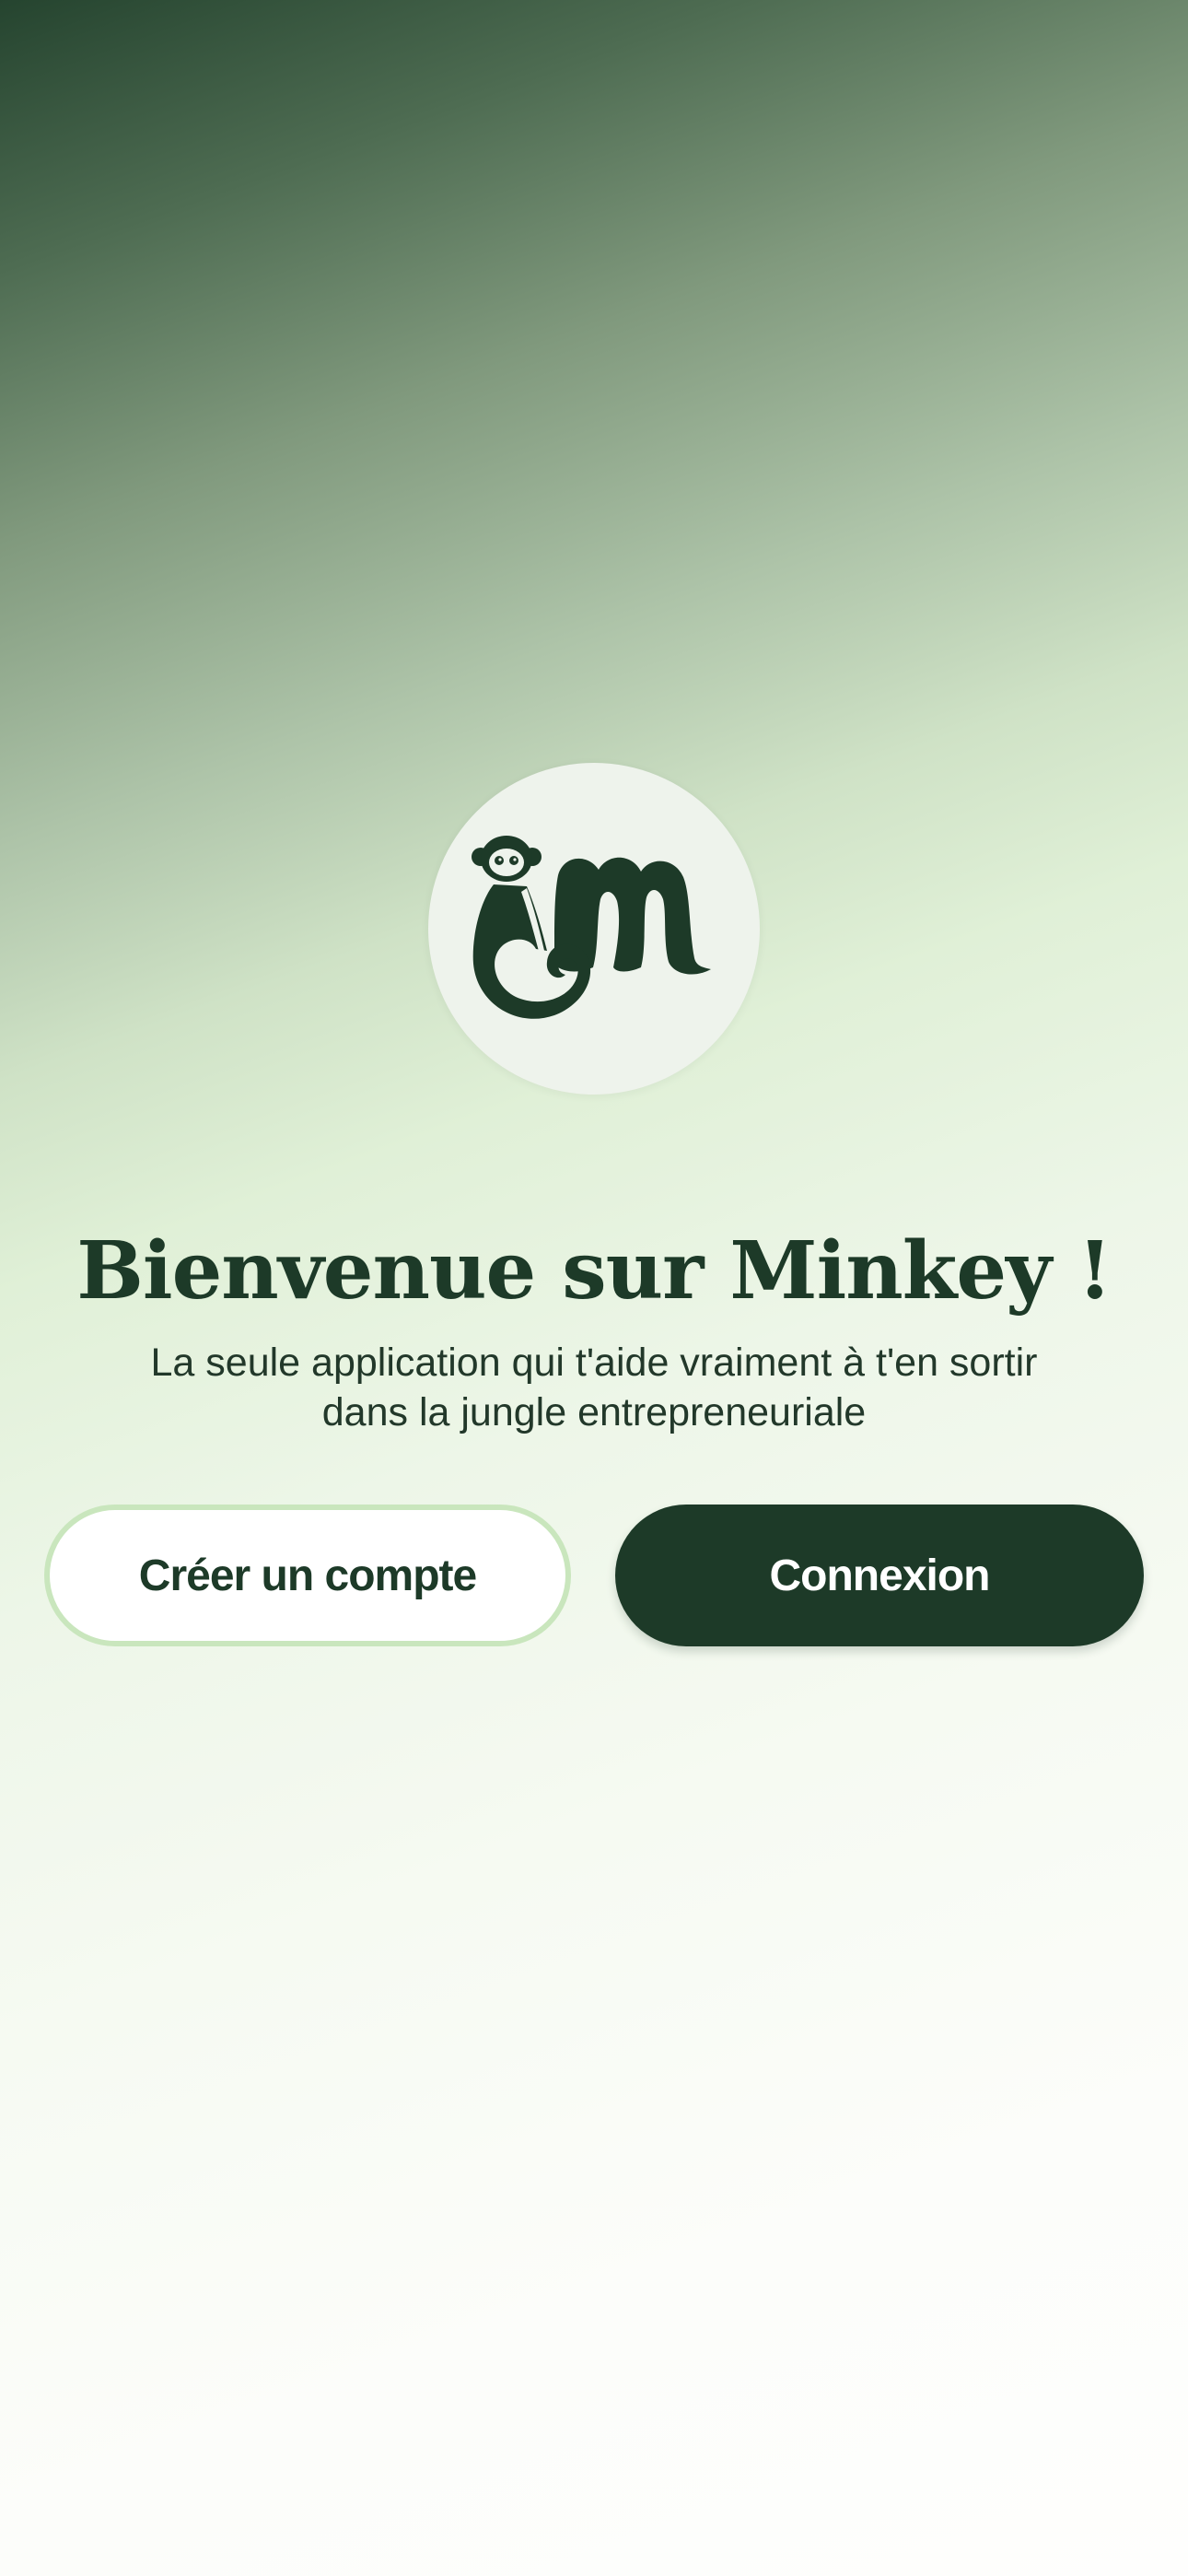  Describe the element at coordinates (594, 1412) in the screenshot. I see `tagline-line-2: dans la jungle entrepreneuriale` at that location.